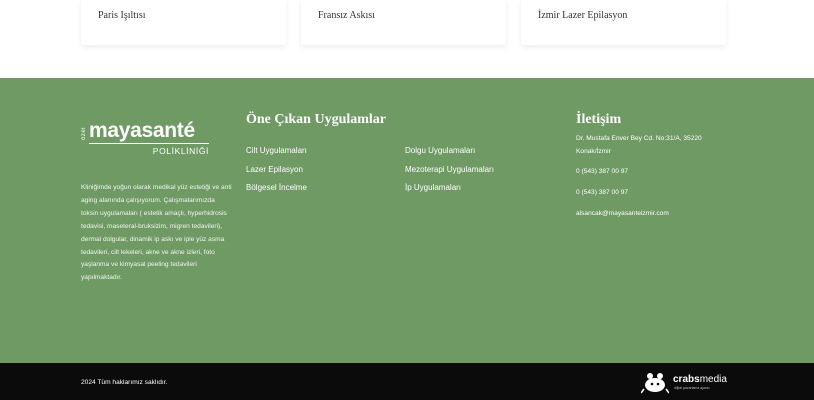 Image resolution: width=814 pixels, height=400 pixels. Describe the element at coordinates (639, 138) in the screenshot. I see `contact-address-line1: Dr. Mustafa Enver Bey Cd. No:31/A, 35220` at that location.